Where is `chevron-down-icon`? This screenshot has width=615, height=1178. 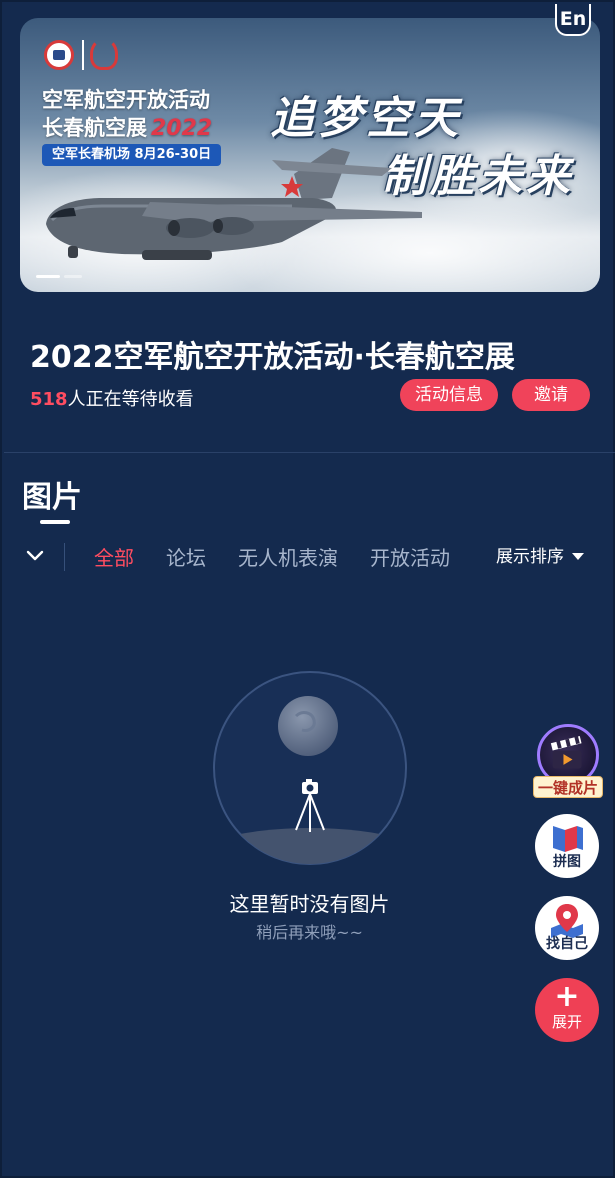
chevron-down-icon is located at coordinates (35, 555).